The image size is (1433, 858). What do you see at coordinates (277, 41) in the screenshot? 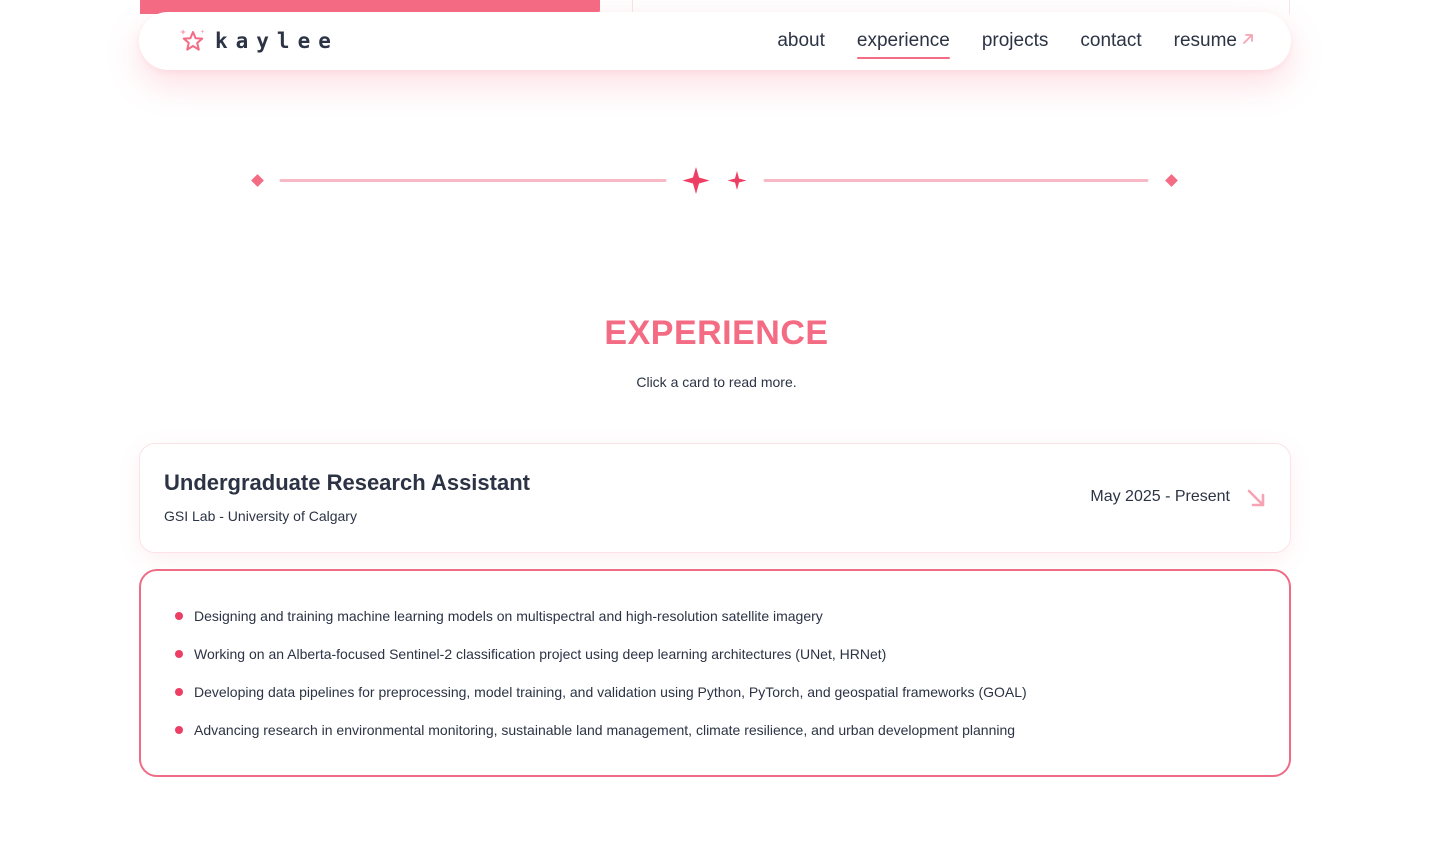
I see `brand-name: kaylee` at bounding box center [277, 41].